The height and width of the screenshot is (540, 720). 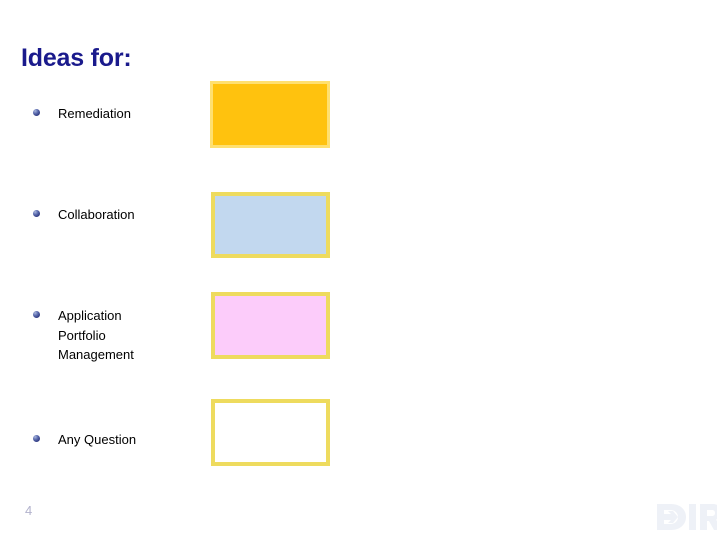 What do you see at coordinates (96, 214) in the screenshot?
I see `list-item-label: Collaboration` at bounding box center [96, 214].